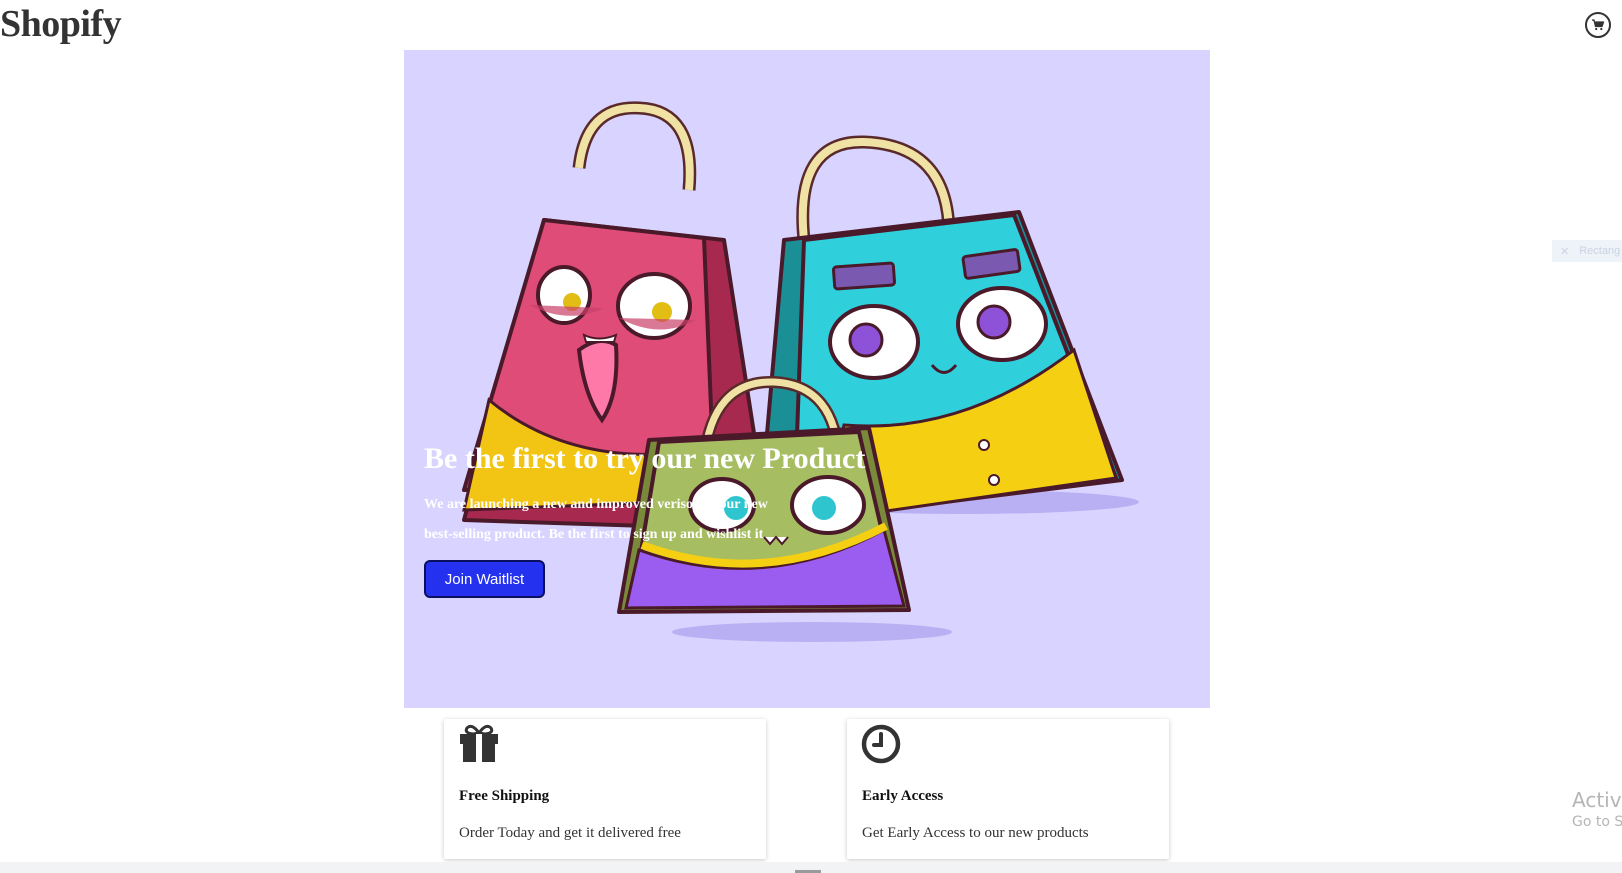  Describe the element at coordinates (1597, 800) in the screenshot. I see `activate-line-1: Activa` at that location.